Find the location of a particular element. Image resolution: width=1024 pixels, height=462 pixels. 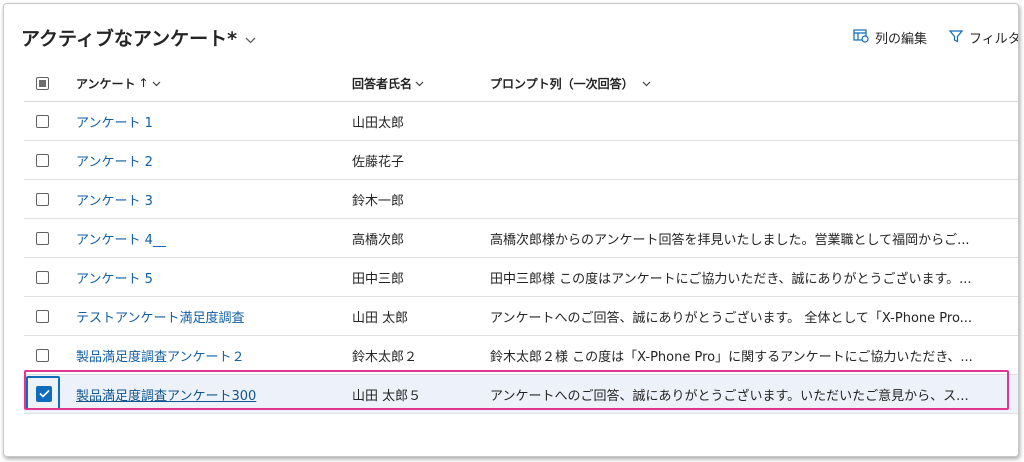

survey-link: 製品満足度調査アンケート300 is located at coordinates (166, 394).